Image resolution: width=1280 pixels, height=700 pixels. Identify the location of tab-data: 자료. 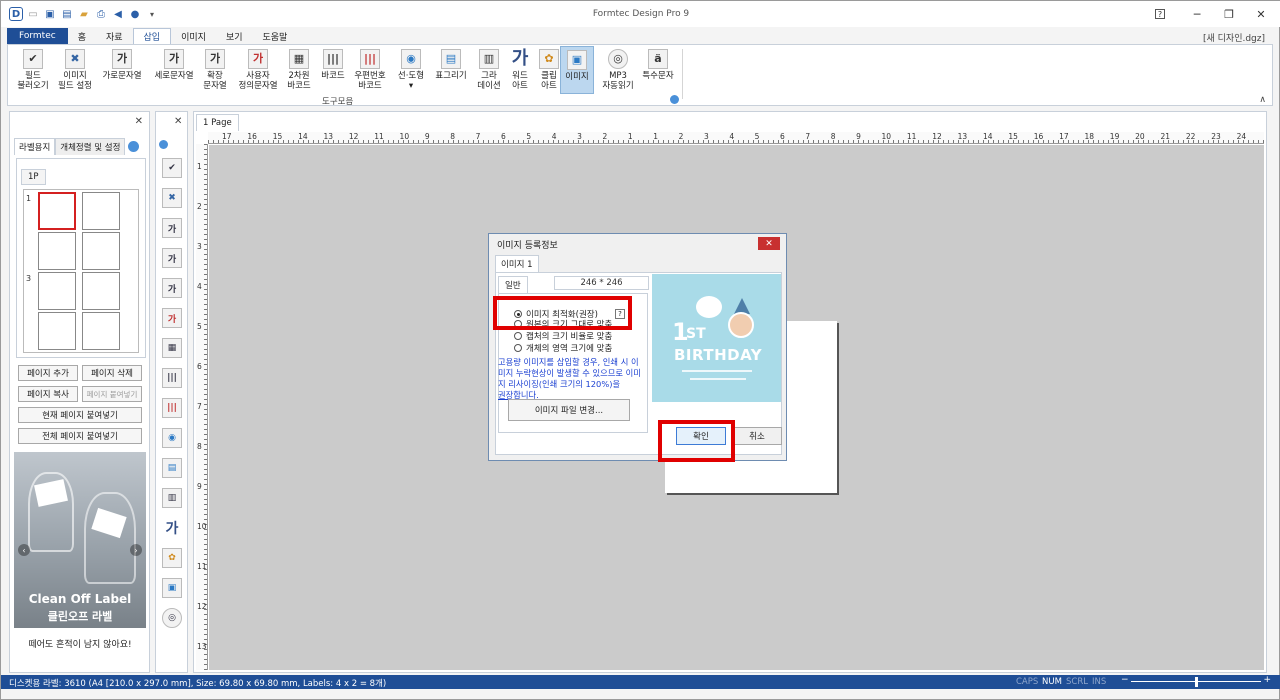
(114, 36).